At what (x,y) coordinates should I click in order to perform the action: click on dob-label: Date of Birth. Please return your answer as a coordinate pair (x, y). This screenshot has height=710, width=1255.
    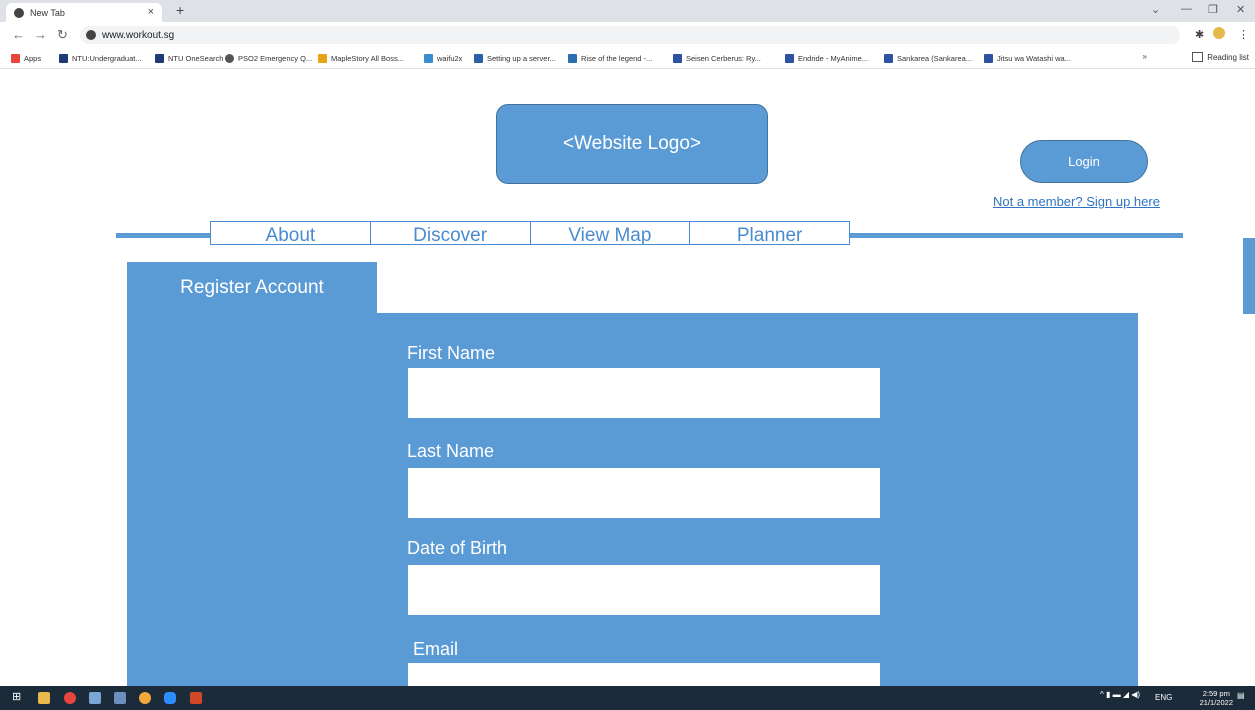
    Looking at the image, I should click on (457, 548).